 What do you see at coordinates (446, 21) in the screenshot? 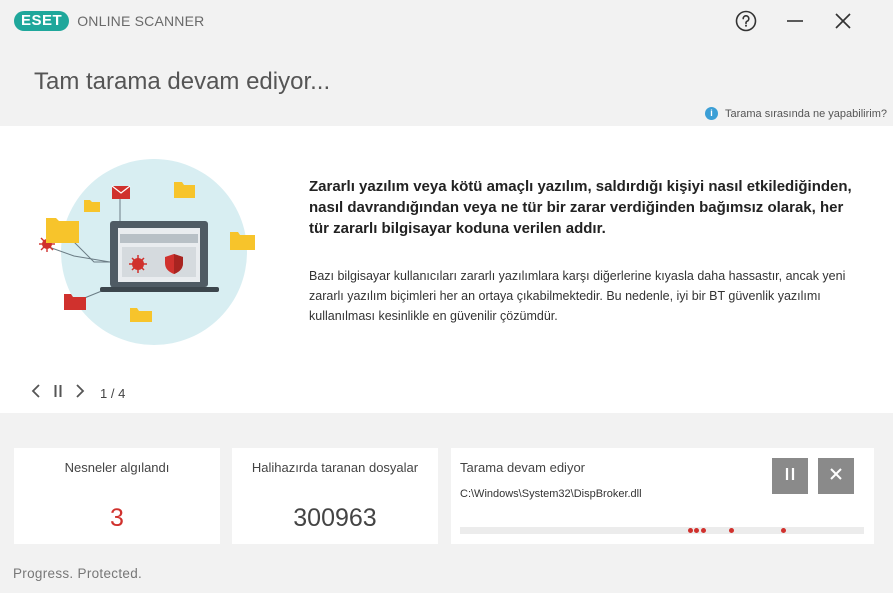
I see `title-bar: eset ONLINE SCANNER` at bounding box center [446, 21].